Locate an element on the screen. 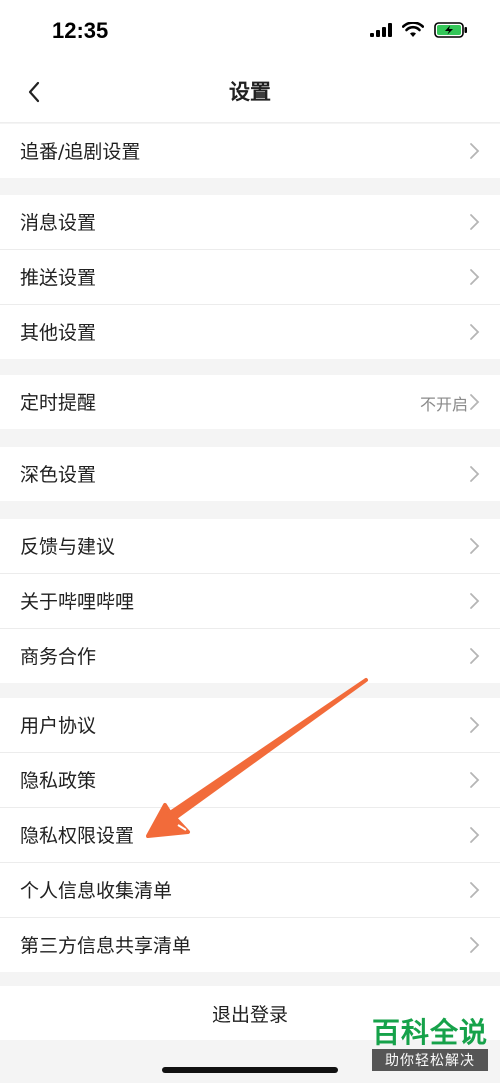 This screenshot has width=500, height=1083. settings-item-label: 追番/追剧设置 is located at coordinates (80, 152).